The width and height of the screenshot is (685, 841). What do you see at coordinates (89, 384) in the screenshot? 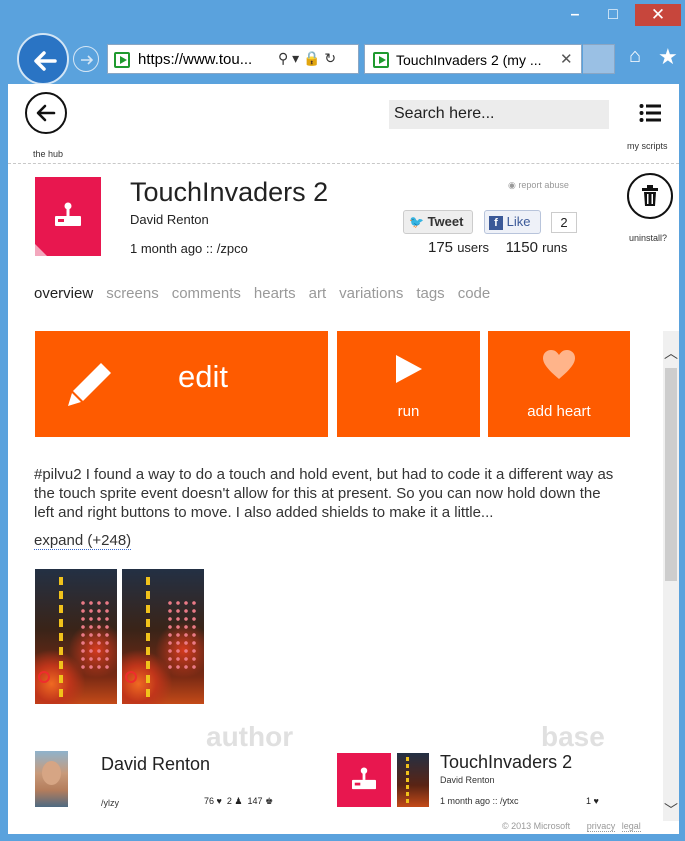
I see `pencil-icon` at bounding box center [89, 384].